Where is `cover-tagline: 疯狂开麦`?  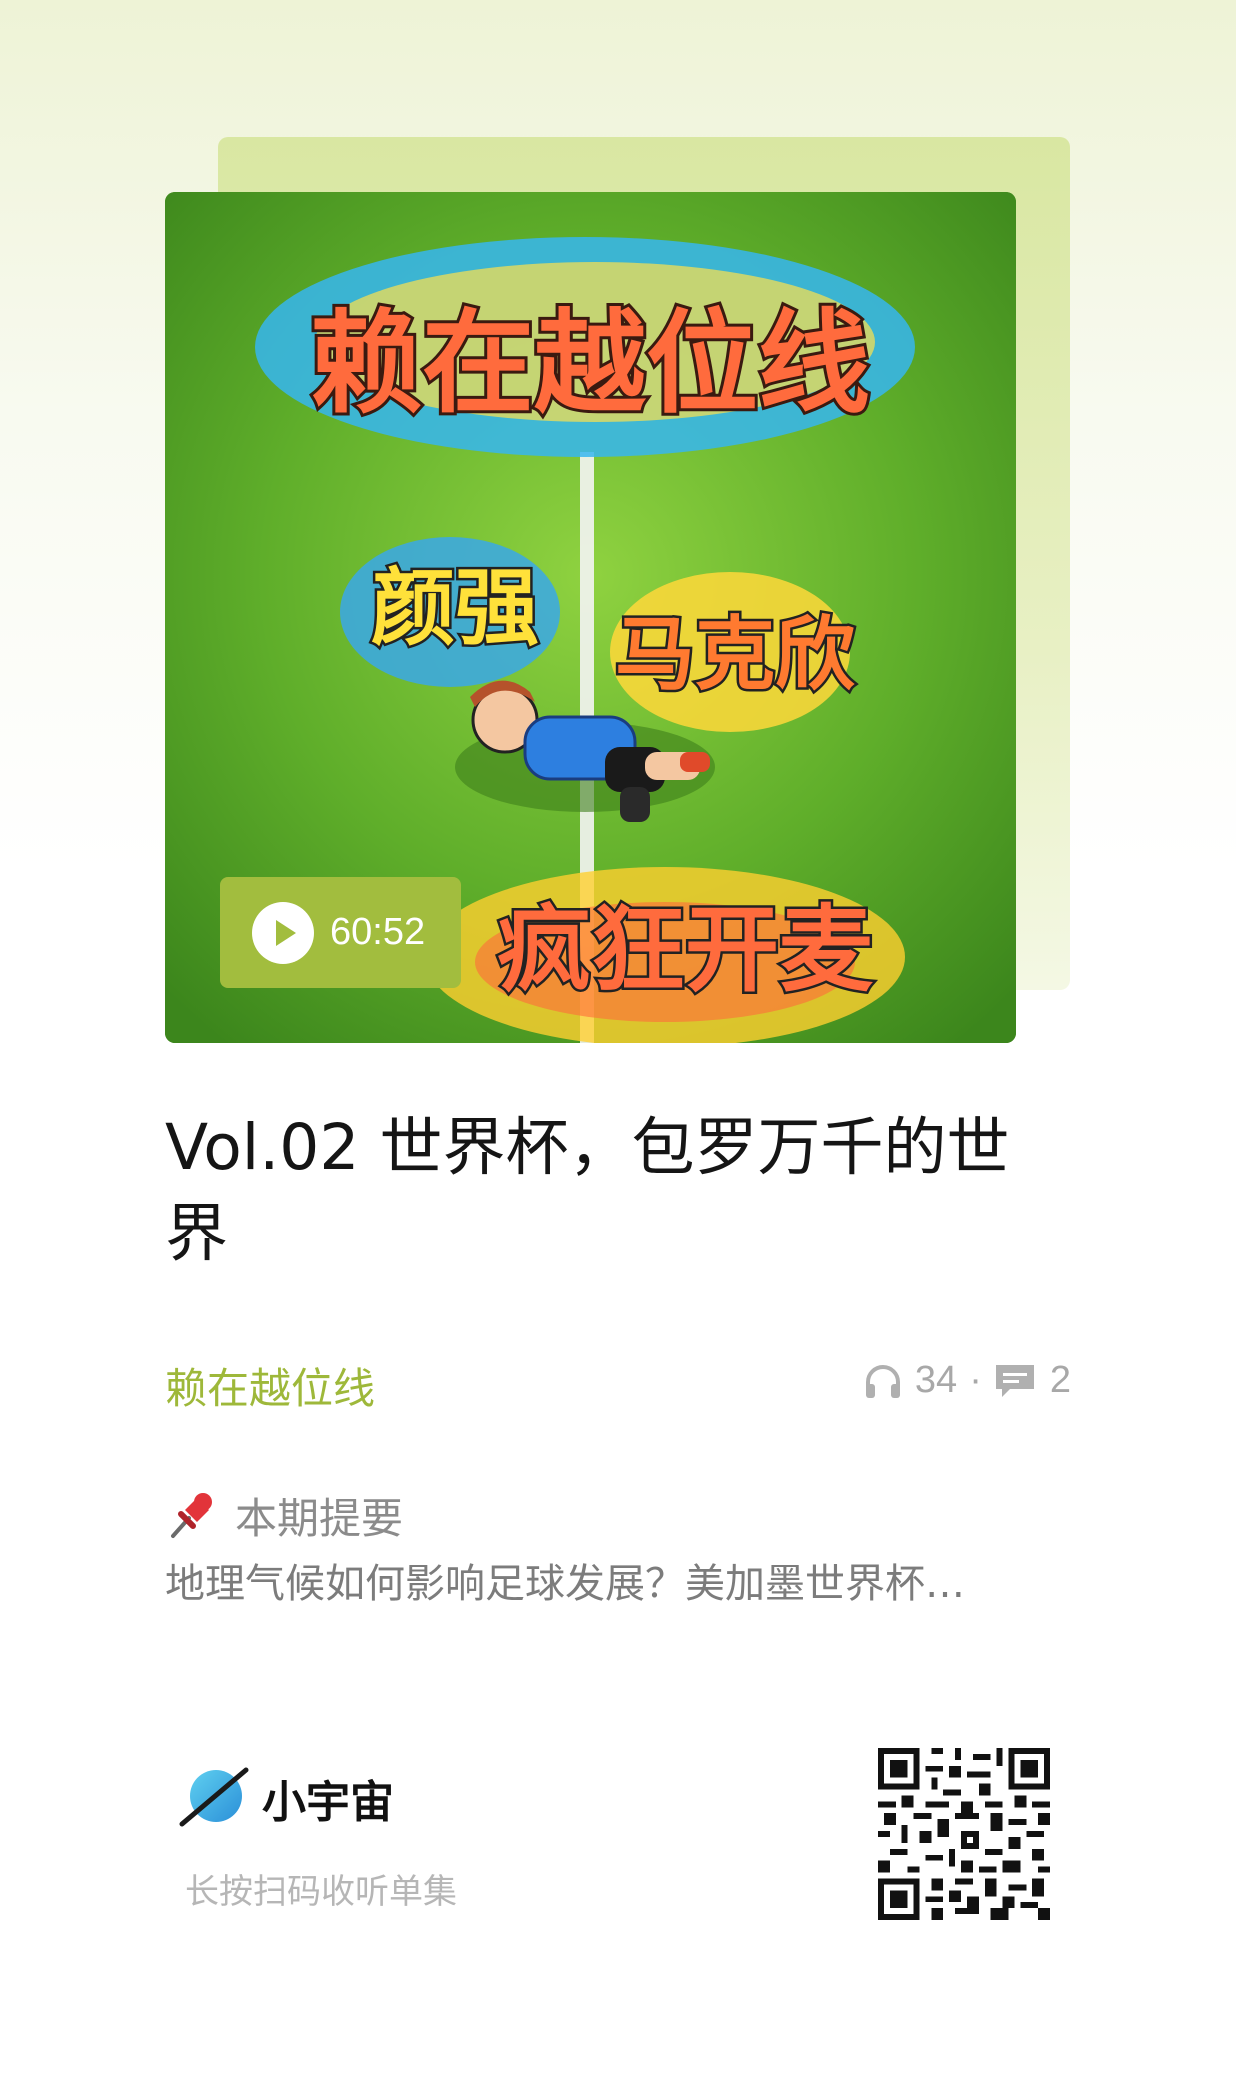 cover-tagline: 疯狂开麦 is located at coordinates (685, 950).